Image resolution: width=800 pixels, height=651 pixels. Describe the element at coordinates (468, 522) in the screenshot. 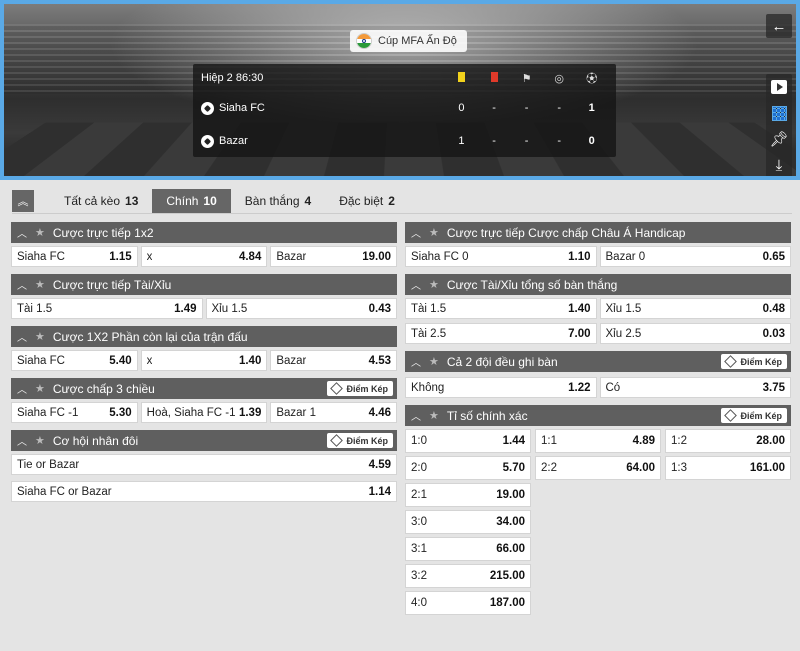

I see `score-odds-button: 3:0 34.00` at that location.